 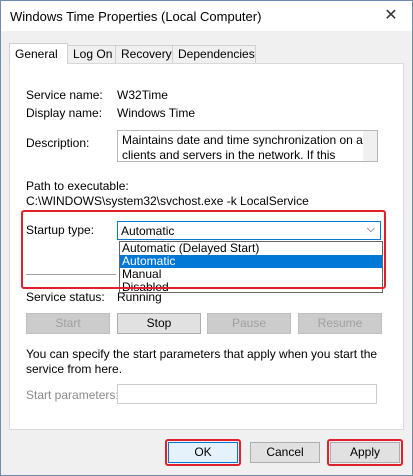 What do you see at coordinates (247, 394) in the screenshot?
I see `start-params-input` at bounding box center [247, 394].